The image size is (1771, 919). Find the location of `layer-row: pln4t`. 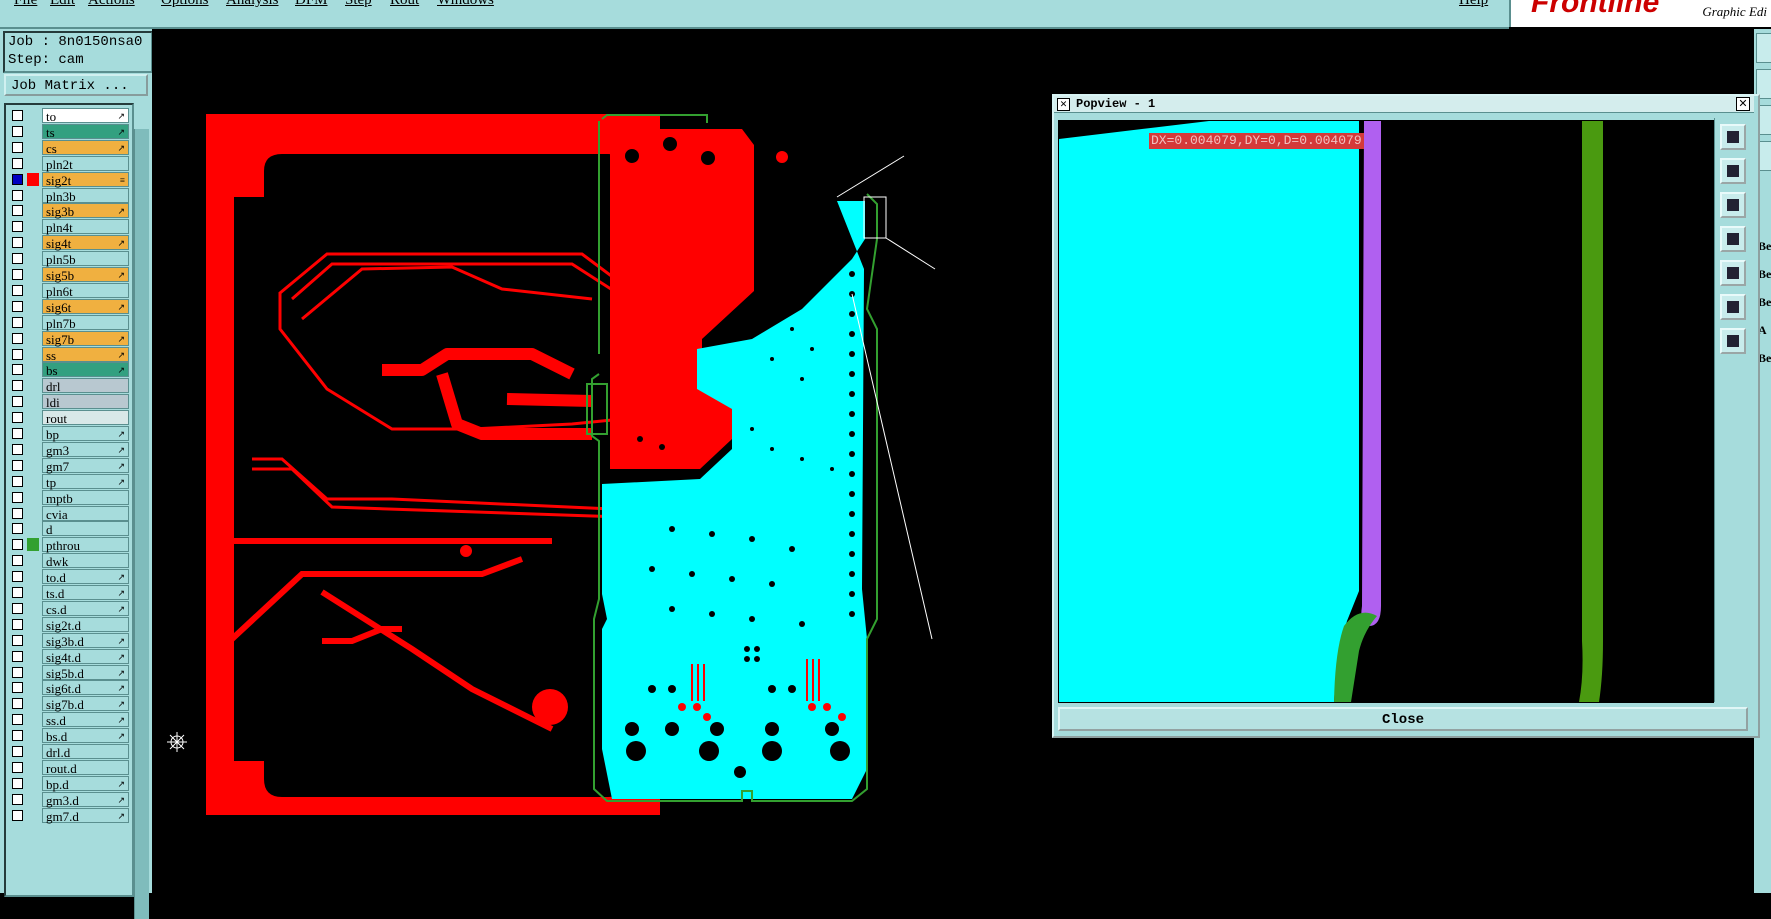

layer-row: pln4t is located at coordinates (67, 227).